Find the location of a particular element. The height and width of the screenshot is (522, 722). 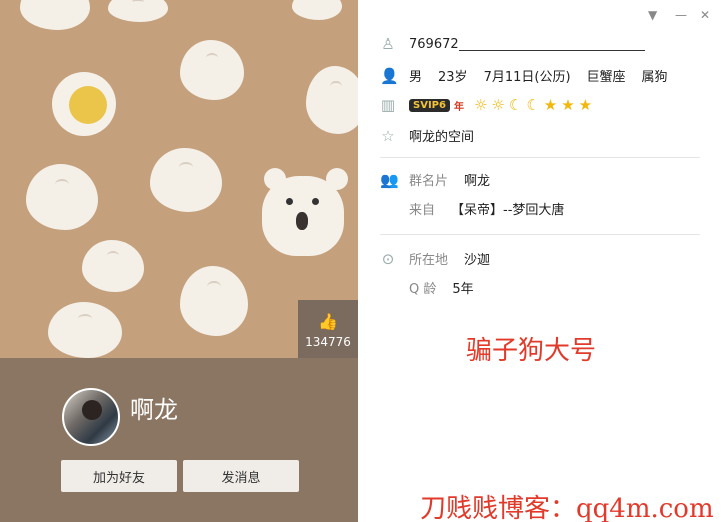

space-link: 啊龙的空间 is located at coordinates (441, 135).